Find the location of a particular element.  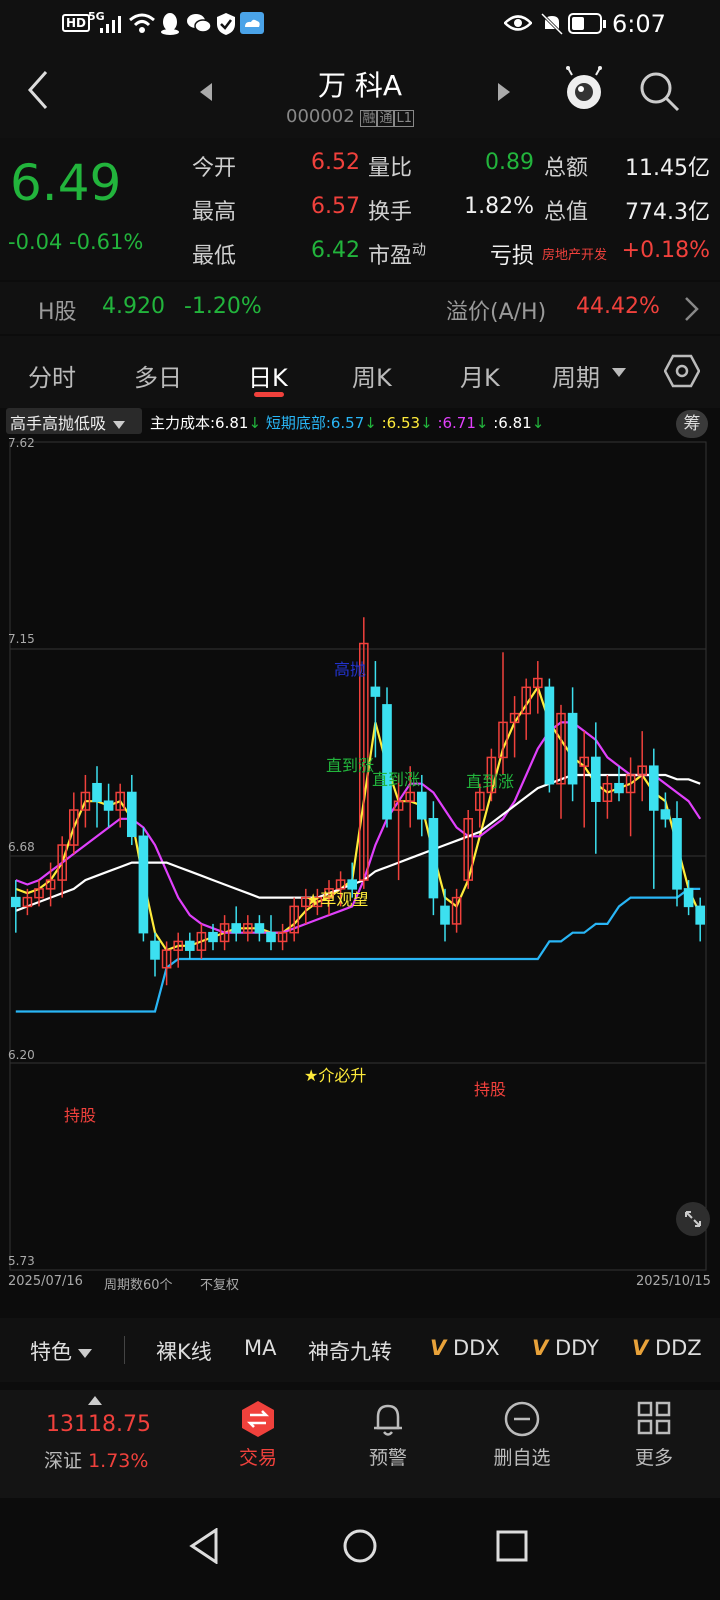

legend-magenta: :6.71↓ is located at coordinates (462, 423).